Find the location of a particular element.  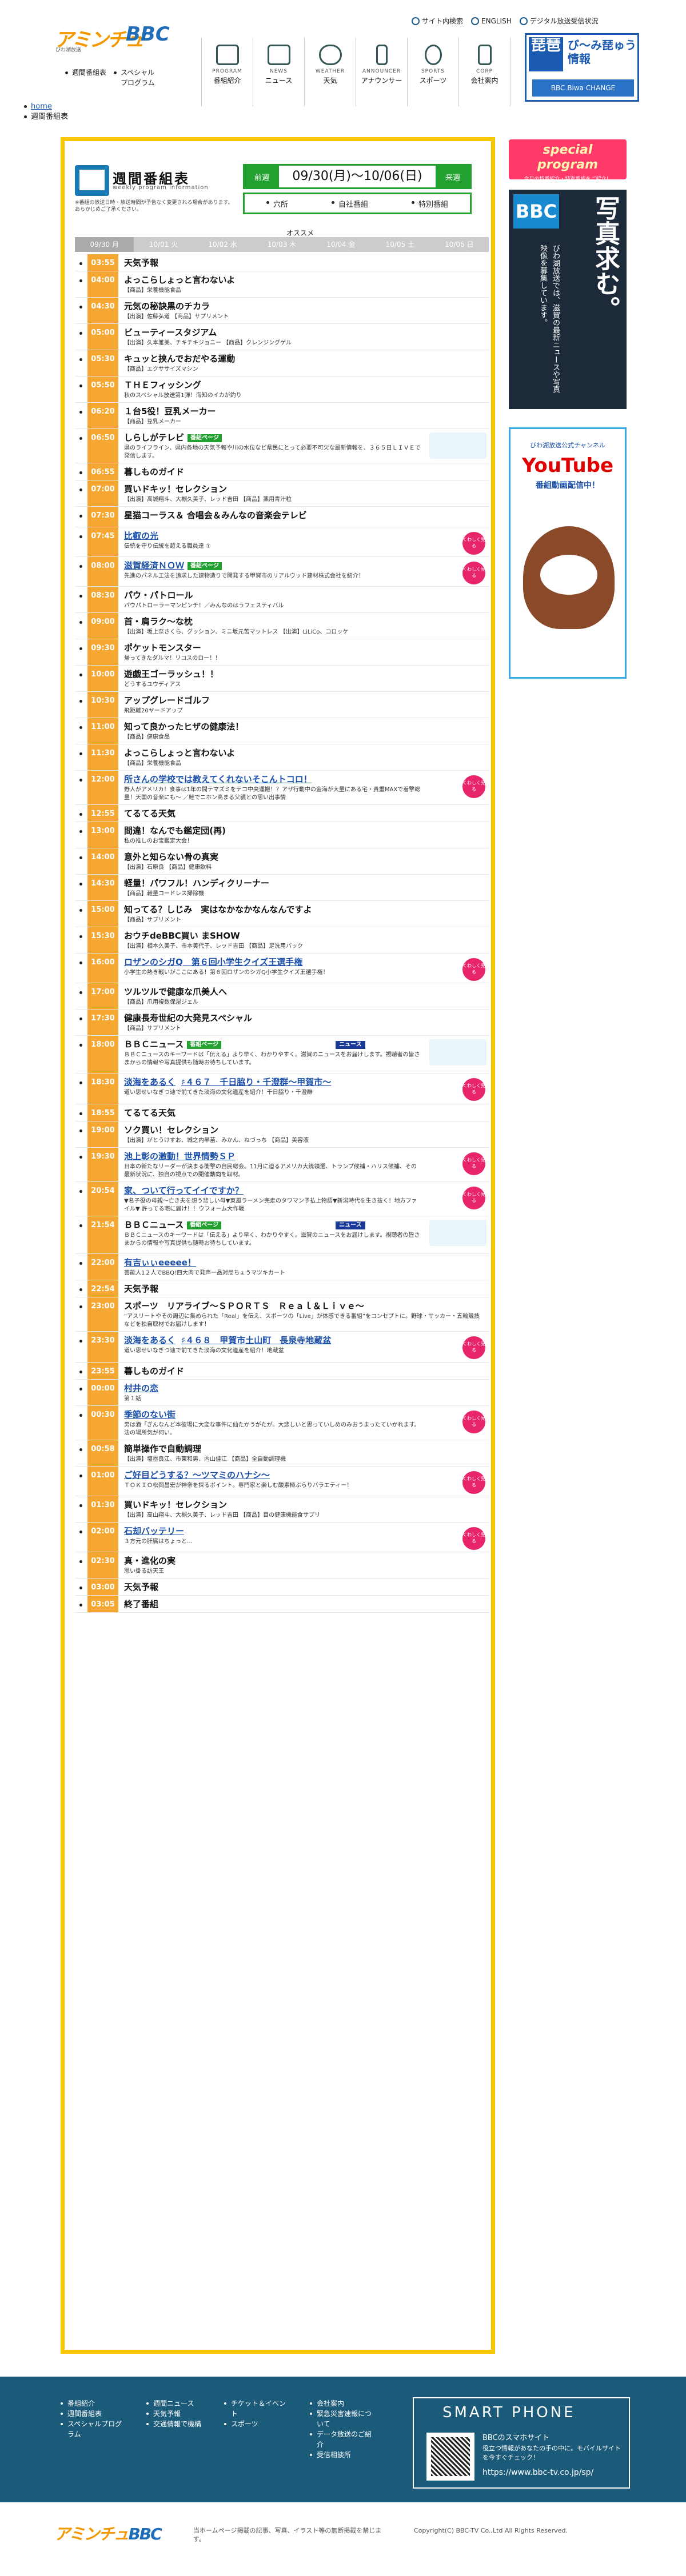

program-title-line: 村井の恋 is located at coordinates (304, 1388).